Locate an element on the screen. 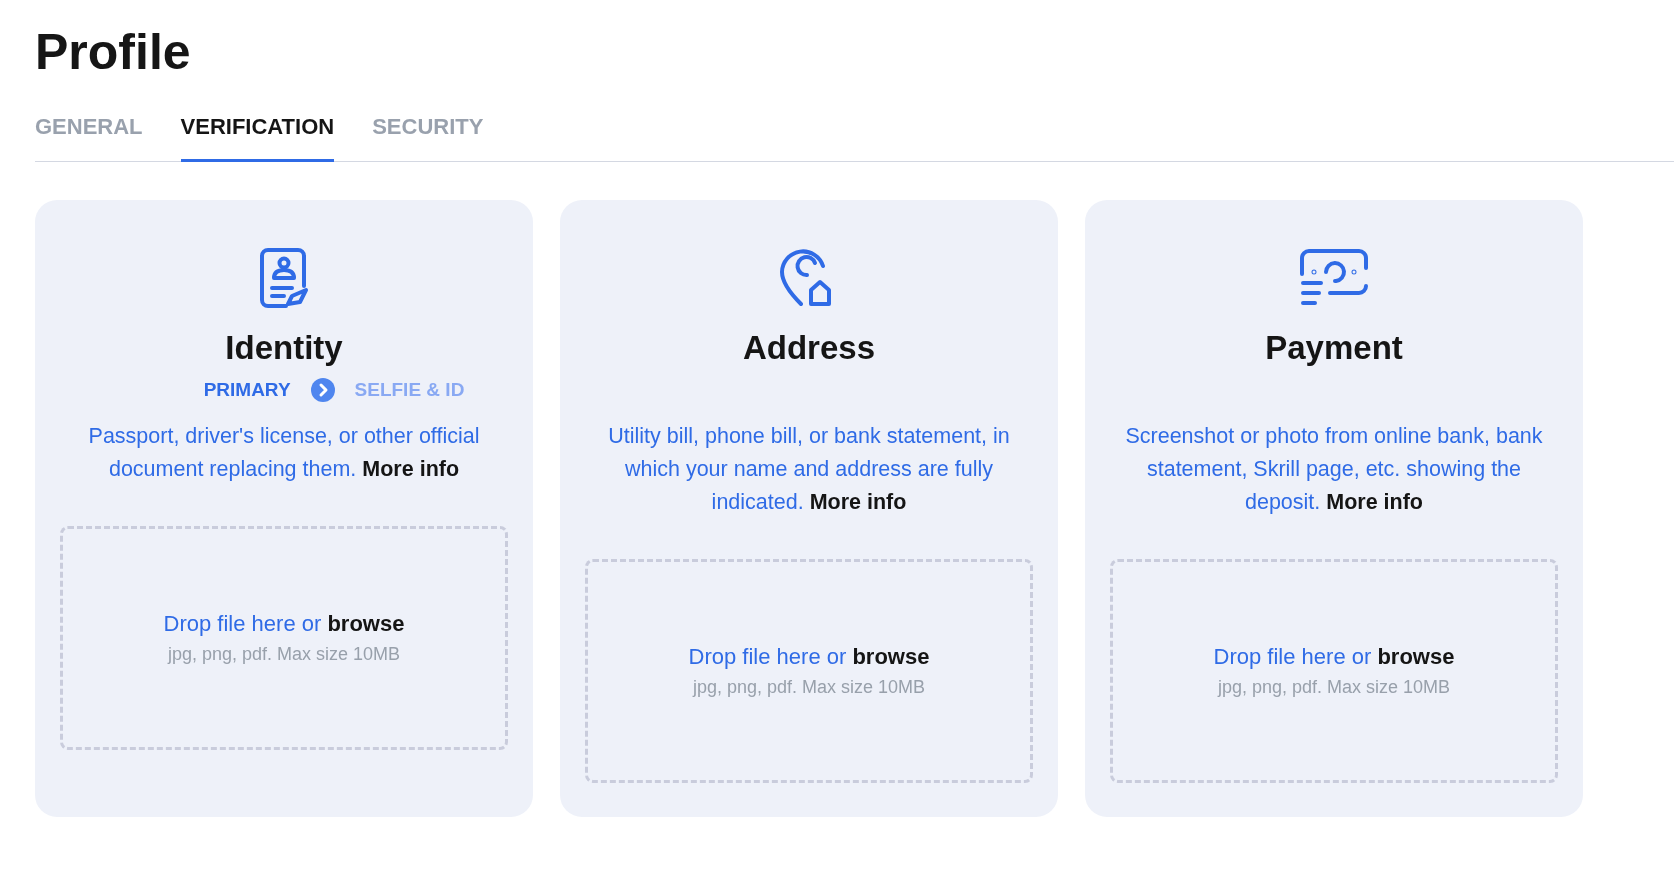  card-title: Identity is located at coordinates (284, 348).